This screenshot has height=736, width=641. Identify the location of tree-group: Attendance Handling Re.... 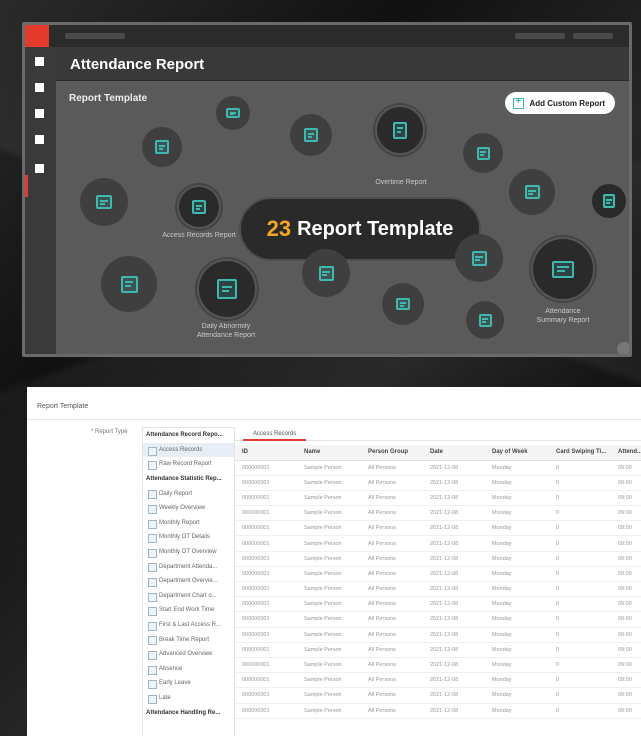
(188, 712).